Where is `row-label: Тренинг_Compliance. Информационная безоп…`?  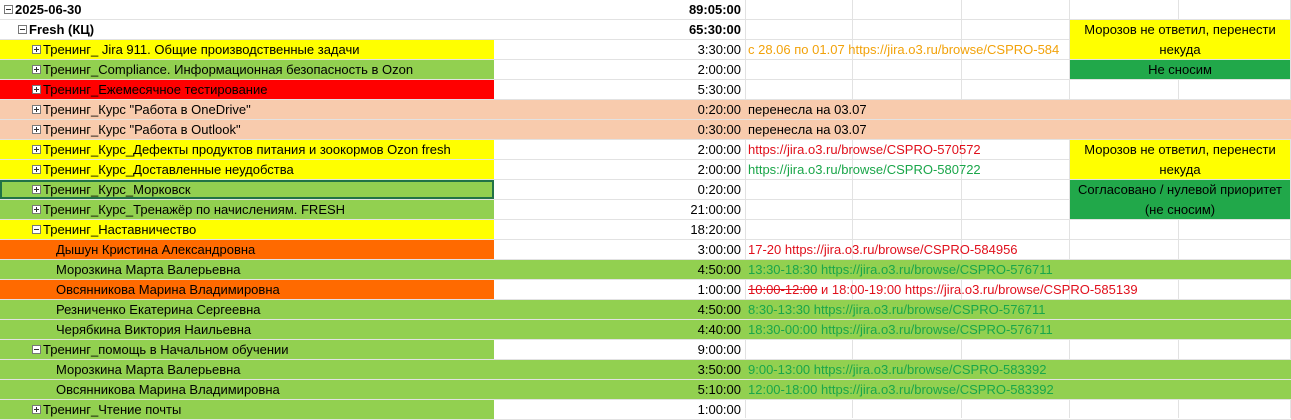 row-label: Тренинг_Compliance. Информационная безоп… is located at coordinates (228, 69).